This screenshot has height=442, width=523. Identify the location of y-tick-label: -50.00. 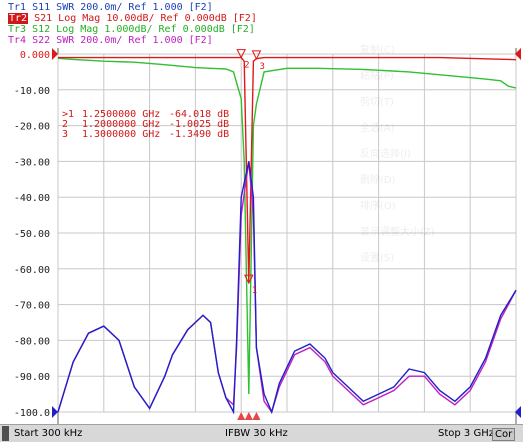
(32, 234).